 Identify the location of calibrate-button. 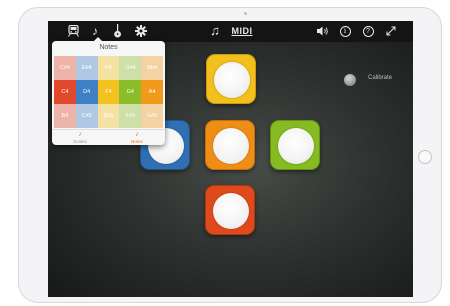
(350, 80).